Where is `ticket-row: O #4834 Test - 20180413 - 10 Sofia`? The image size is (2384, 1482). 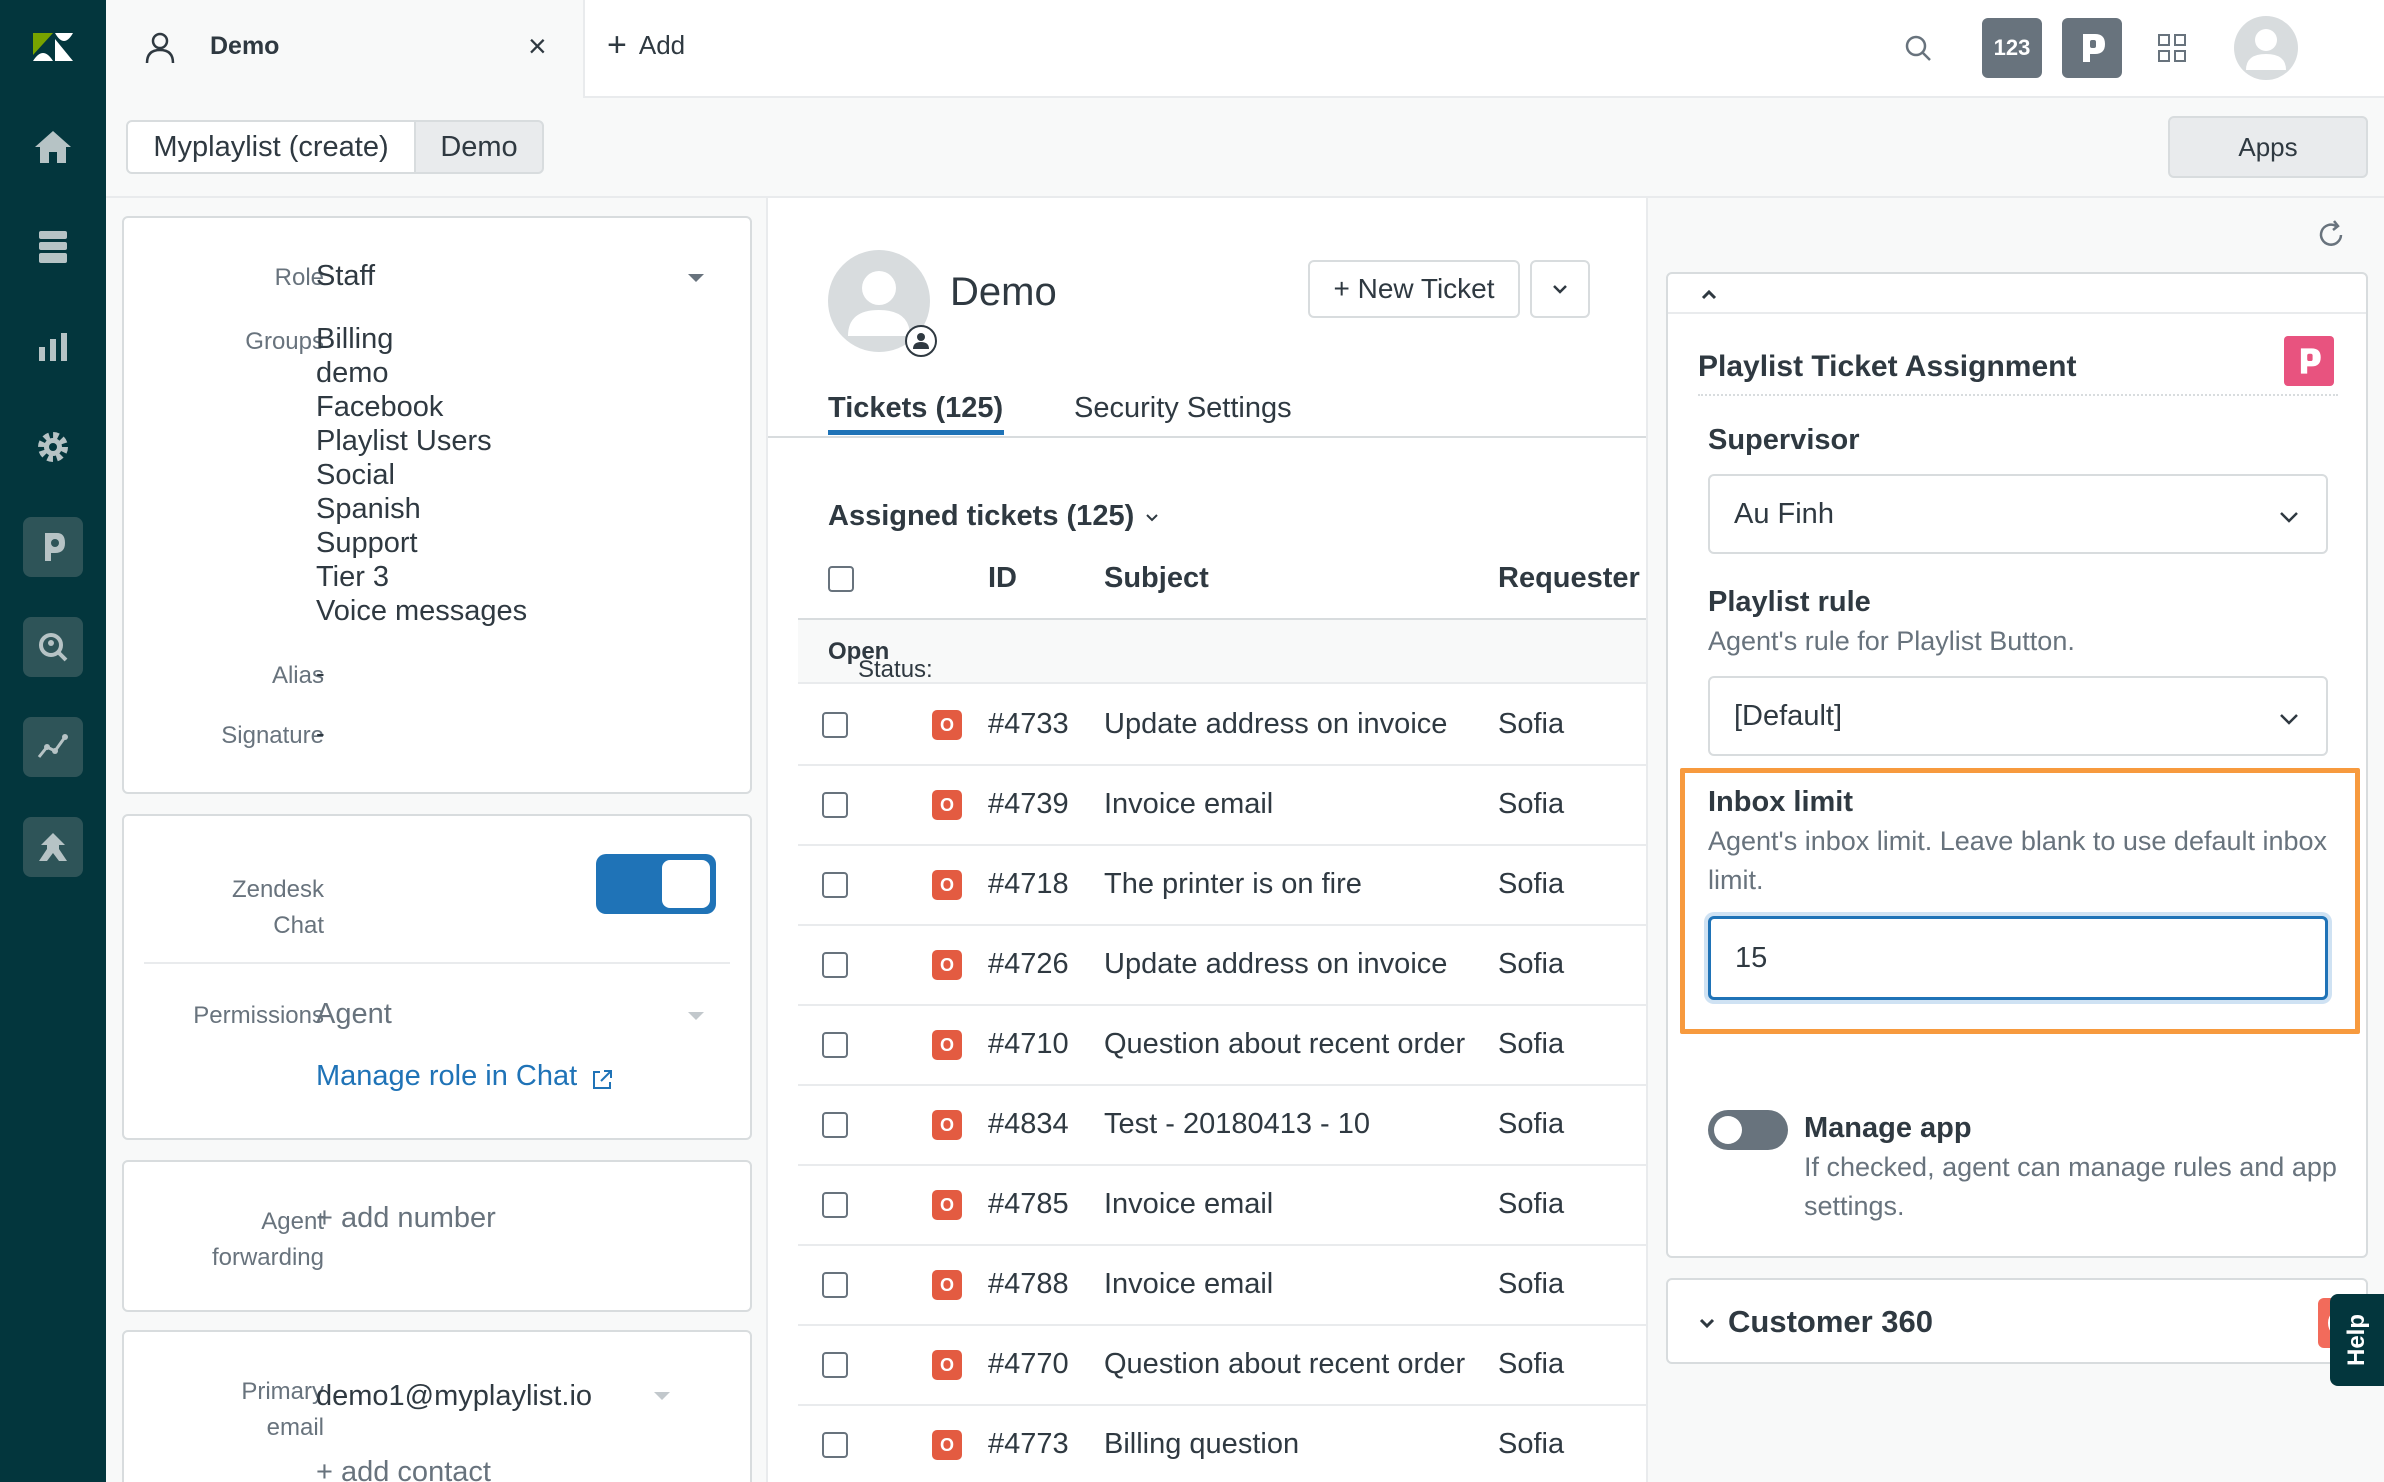
ticket-row: O #4834 Test - 20180413 - 10 Sofia is located at coordinates (1222, 1126).